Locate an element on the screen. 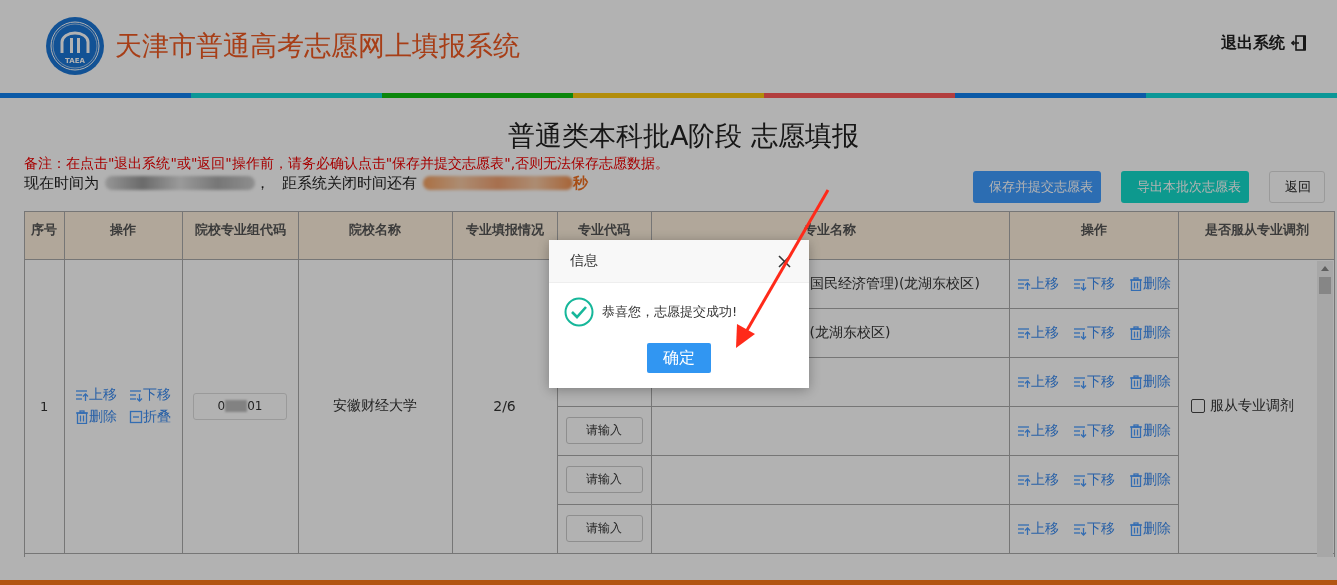 The width and height of the screenshot is (1337, 585). notice-text: 备注：在点击"退出系统"或"返回"操作前，请务必确认点击"保存并提交志愿表",否则无法保存志愿数据。 is located at coordinates (347, 163).